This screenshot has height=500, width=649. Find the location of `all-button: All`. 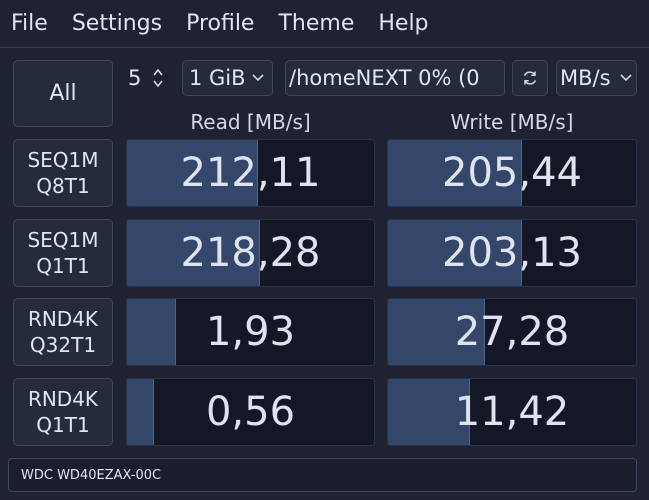

all-button: All is located at coordinates (63, 93).